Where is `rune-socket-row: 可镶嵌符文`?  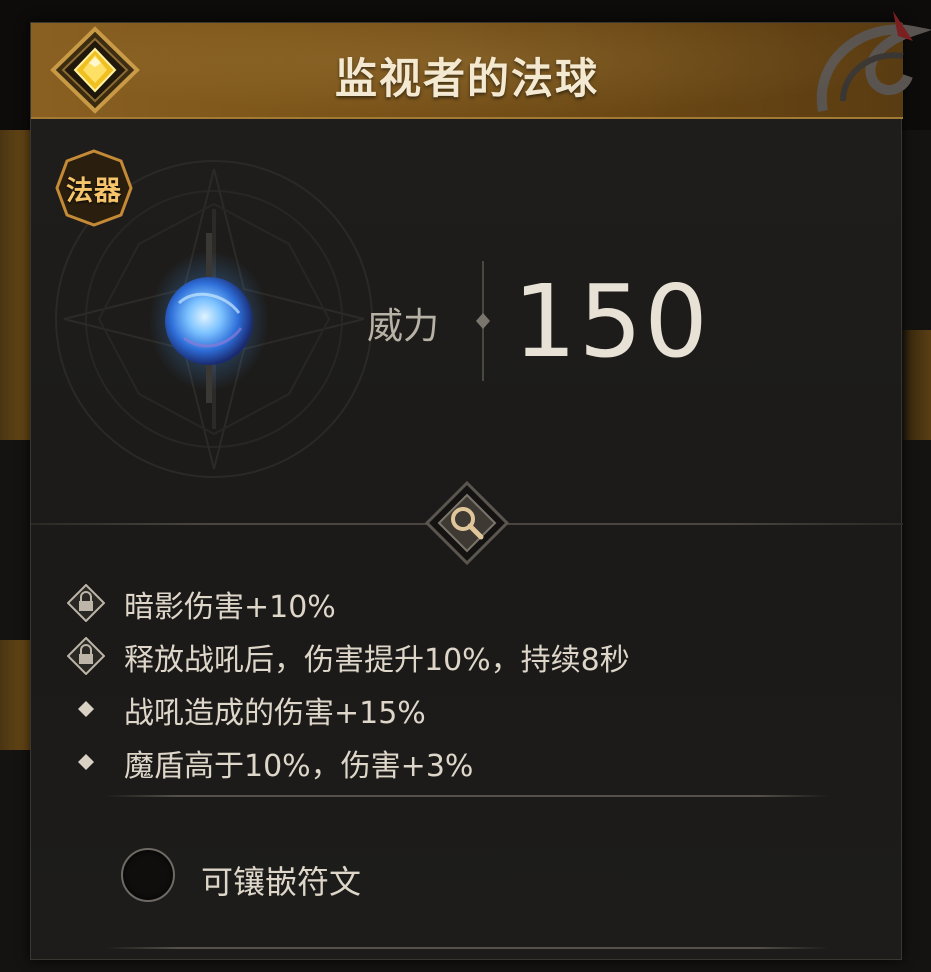 rune-socket-row: 可镶嵌符文 is located at coordinates (371, 875).